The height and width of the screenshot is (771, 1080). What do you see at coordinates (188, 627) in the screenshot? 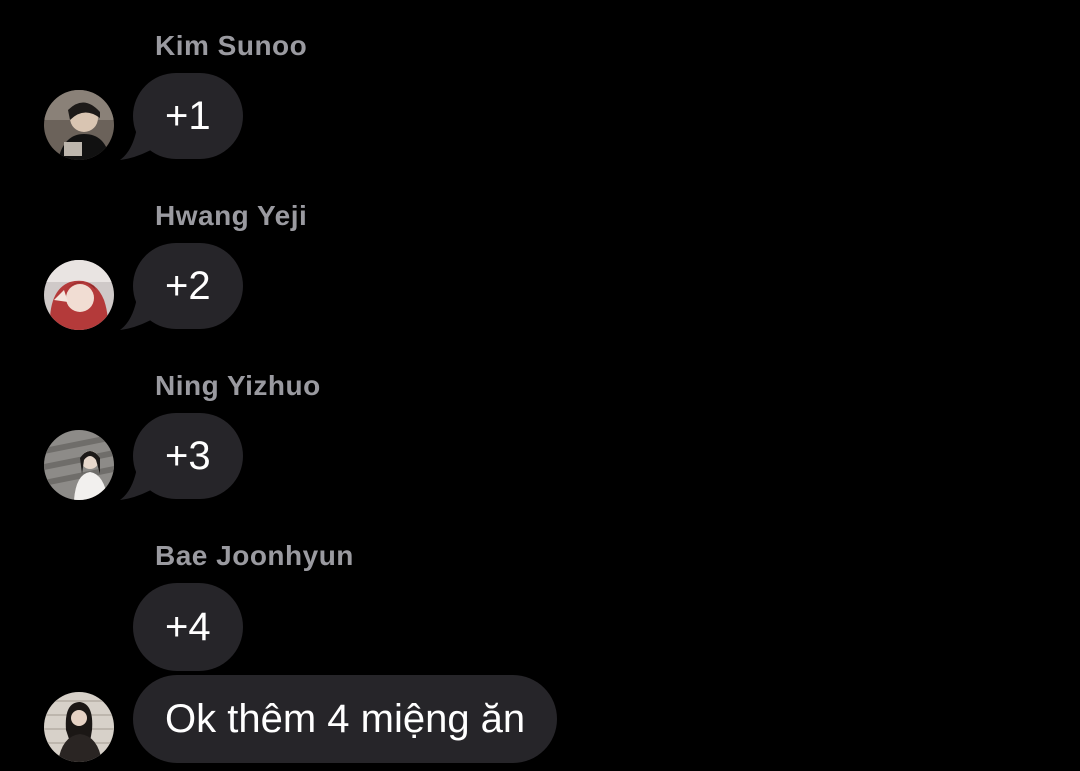
I see `message-bubble: +4` at bounding box center [188, 627].